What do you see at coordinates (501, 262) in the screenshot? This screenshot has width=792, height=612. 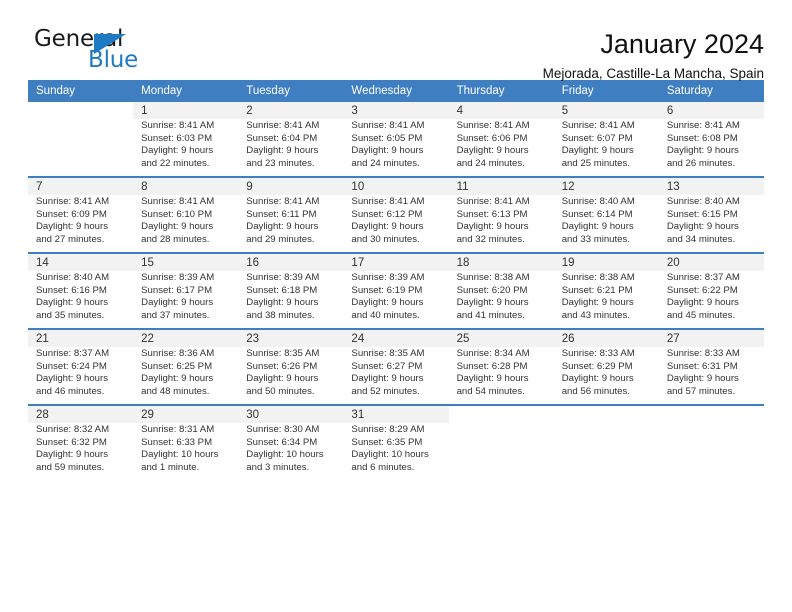 I see `day-number-18: 18` at bounding box center [501, 262].